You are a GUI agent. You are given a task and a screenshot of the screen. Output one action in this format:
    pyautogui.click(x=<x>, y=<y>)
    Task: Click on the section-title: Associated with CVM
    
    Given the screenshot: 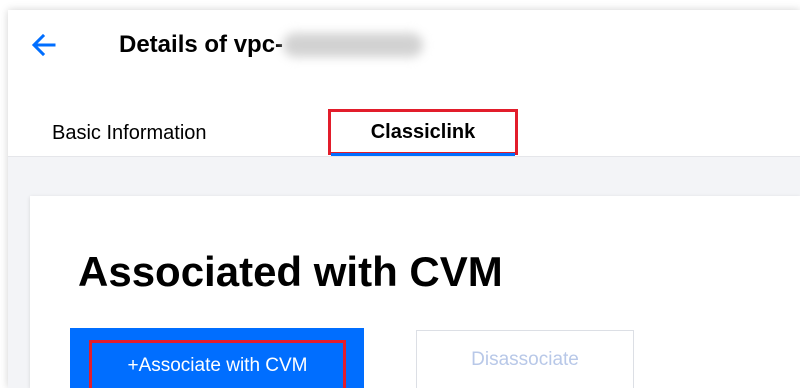 What is the action you would take?
    pyautogui.click(x=290, y=271)
    